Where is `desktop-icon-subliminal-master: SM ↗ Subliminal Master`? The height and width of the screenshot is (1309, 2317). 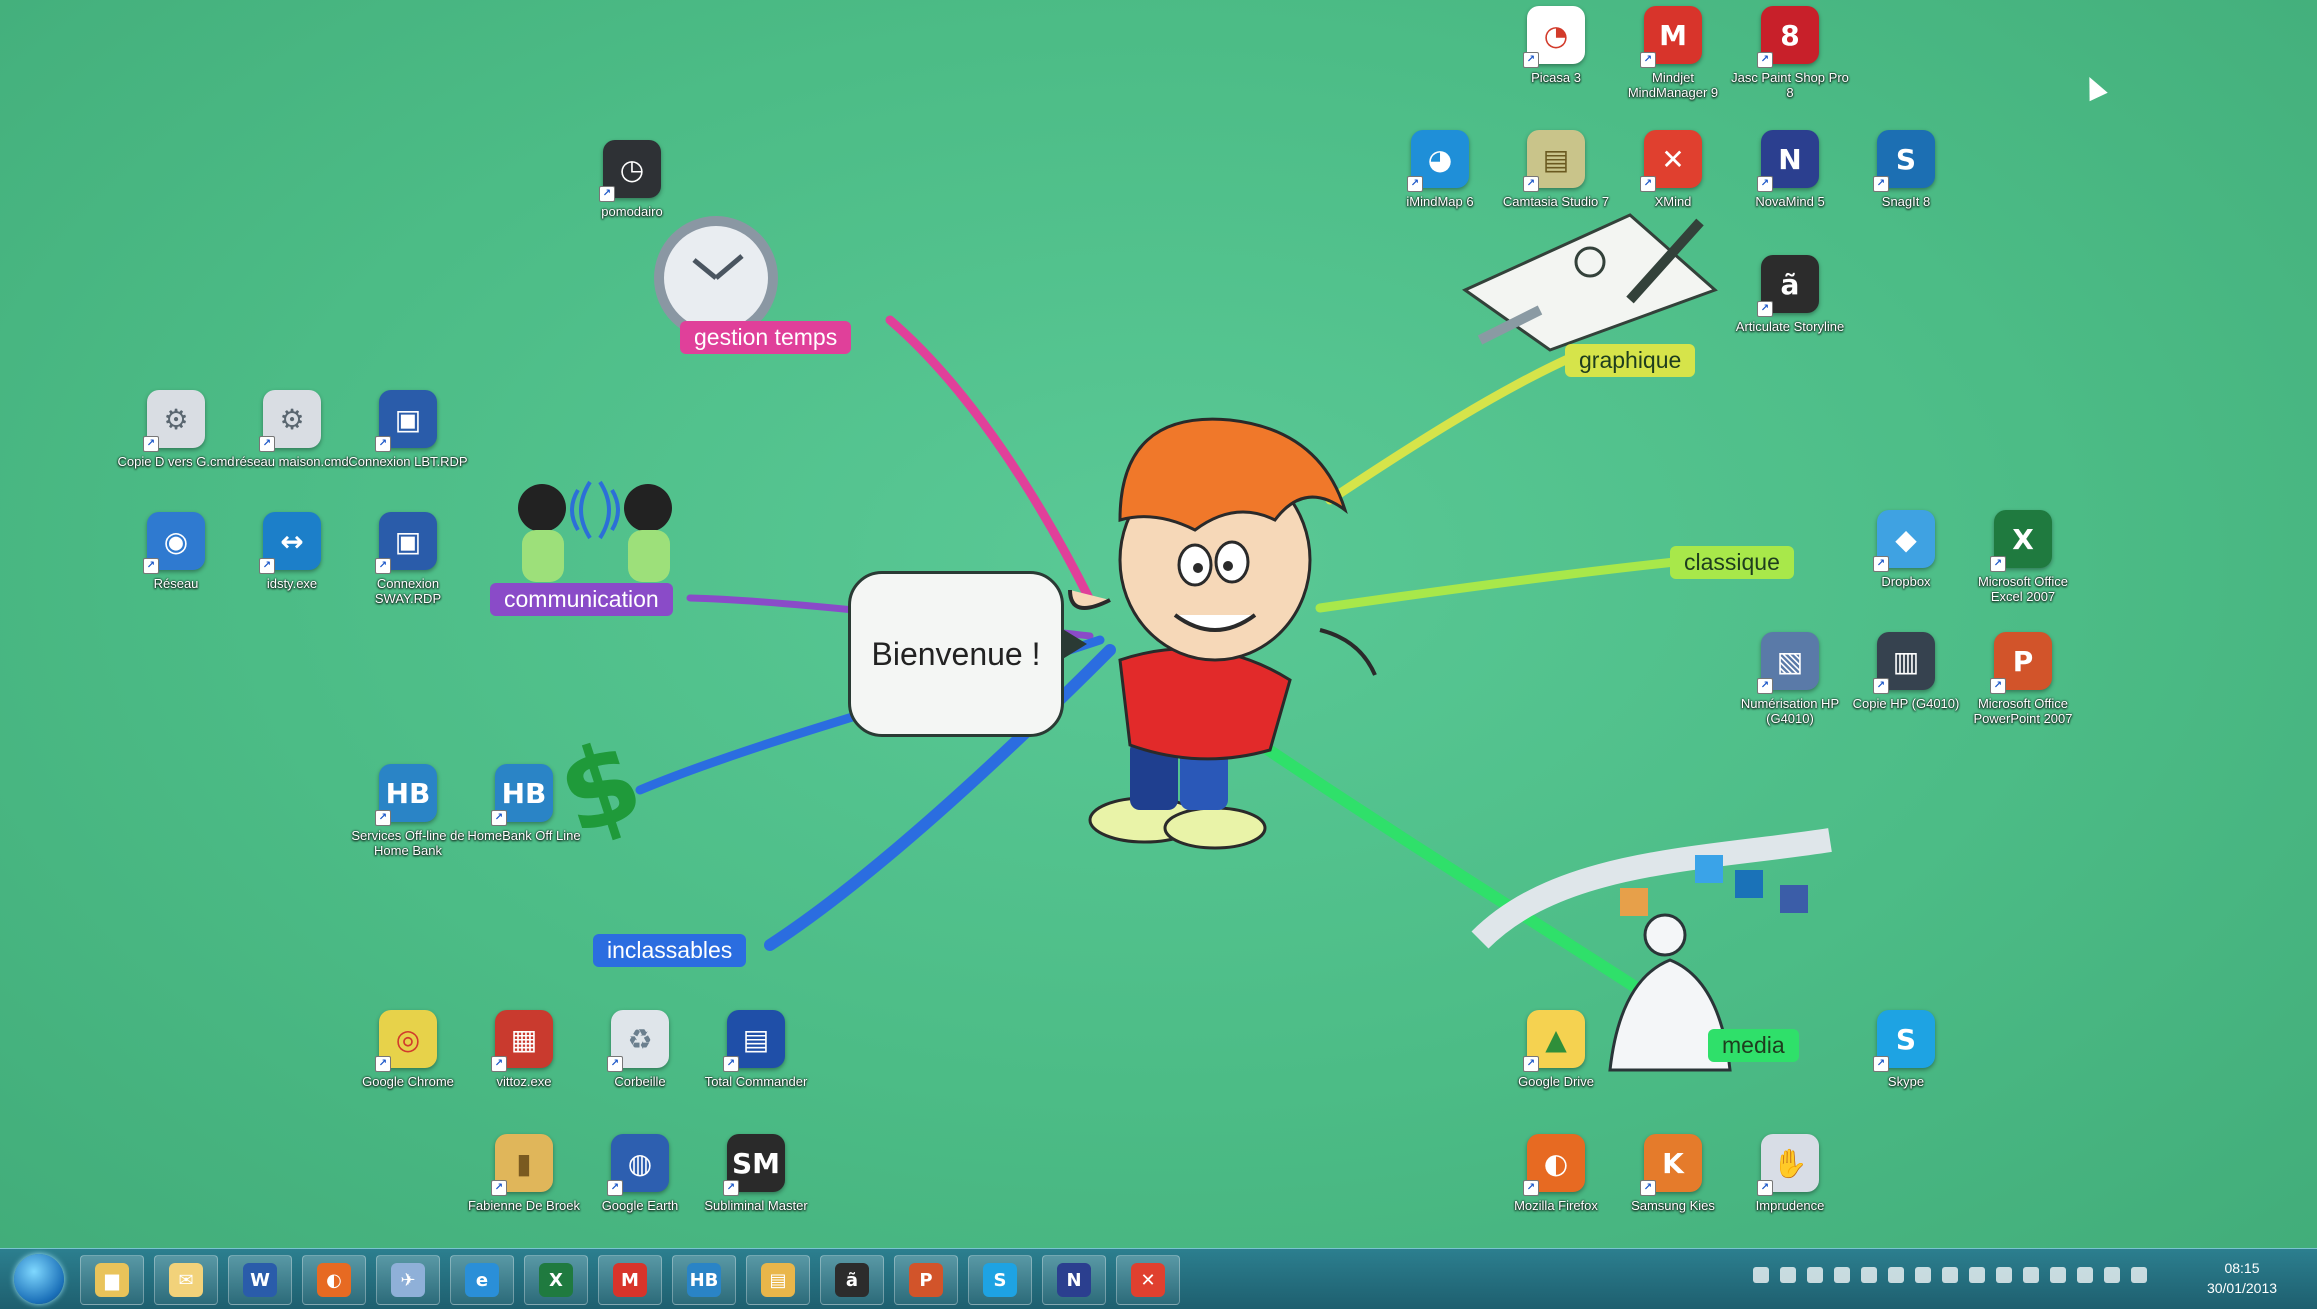 desktop-icon-subliminal-master: SM ↗ Subliminal Master is located at coordinates (756, 1173).